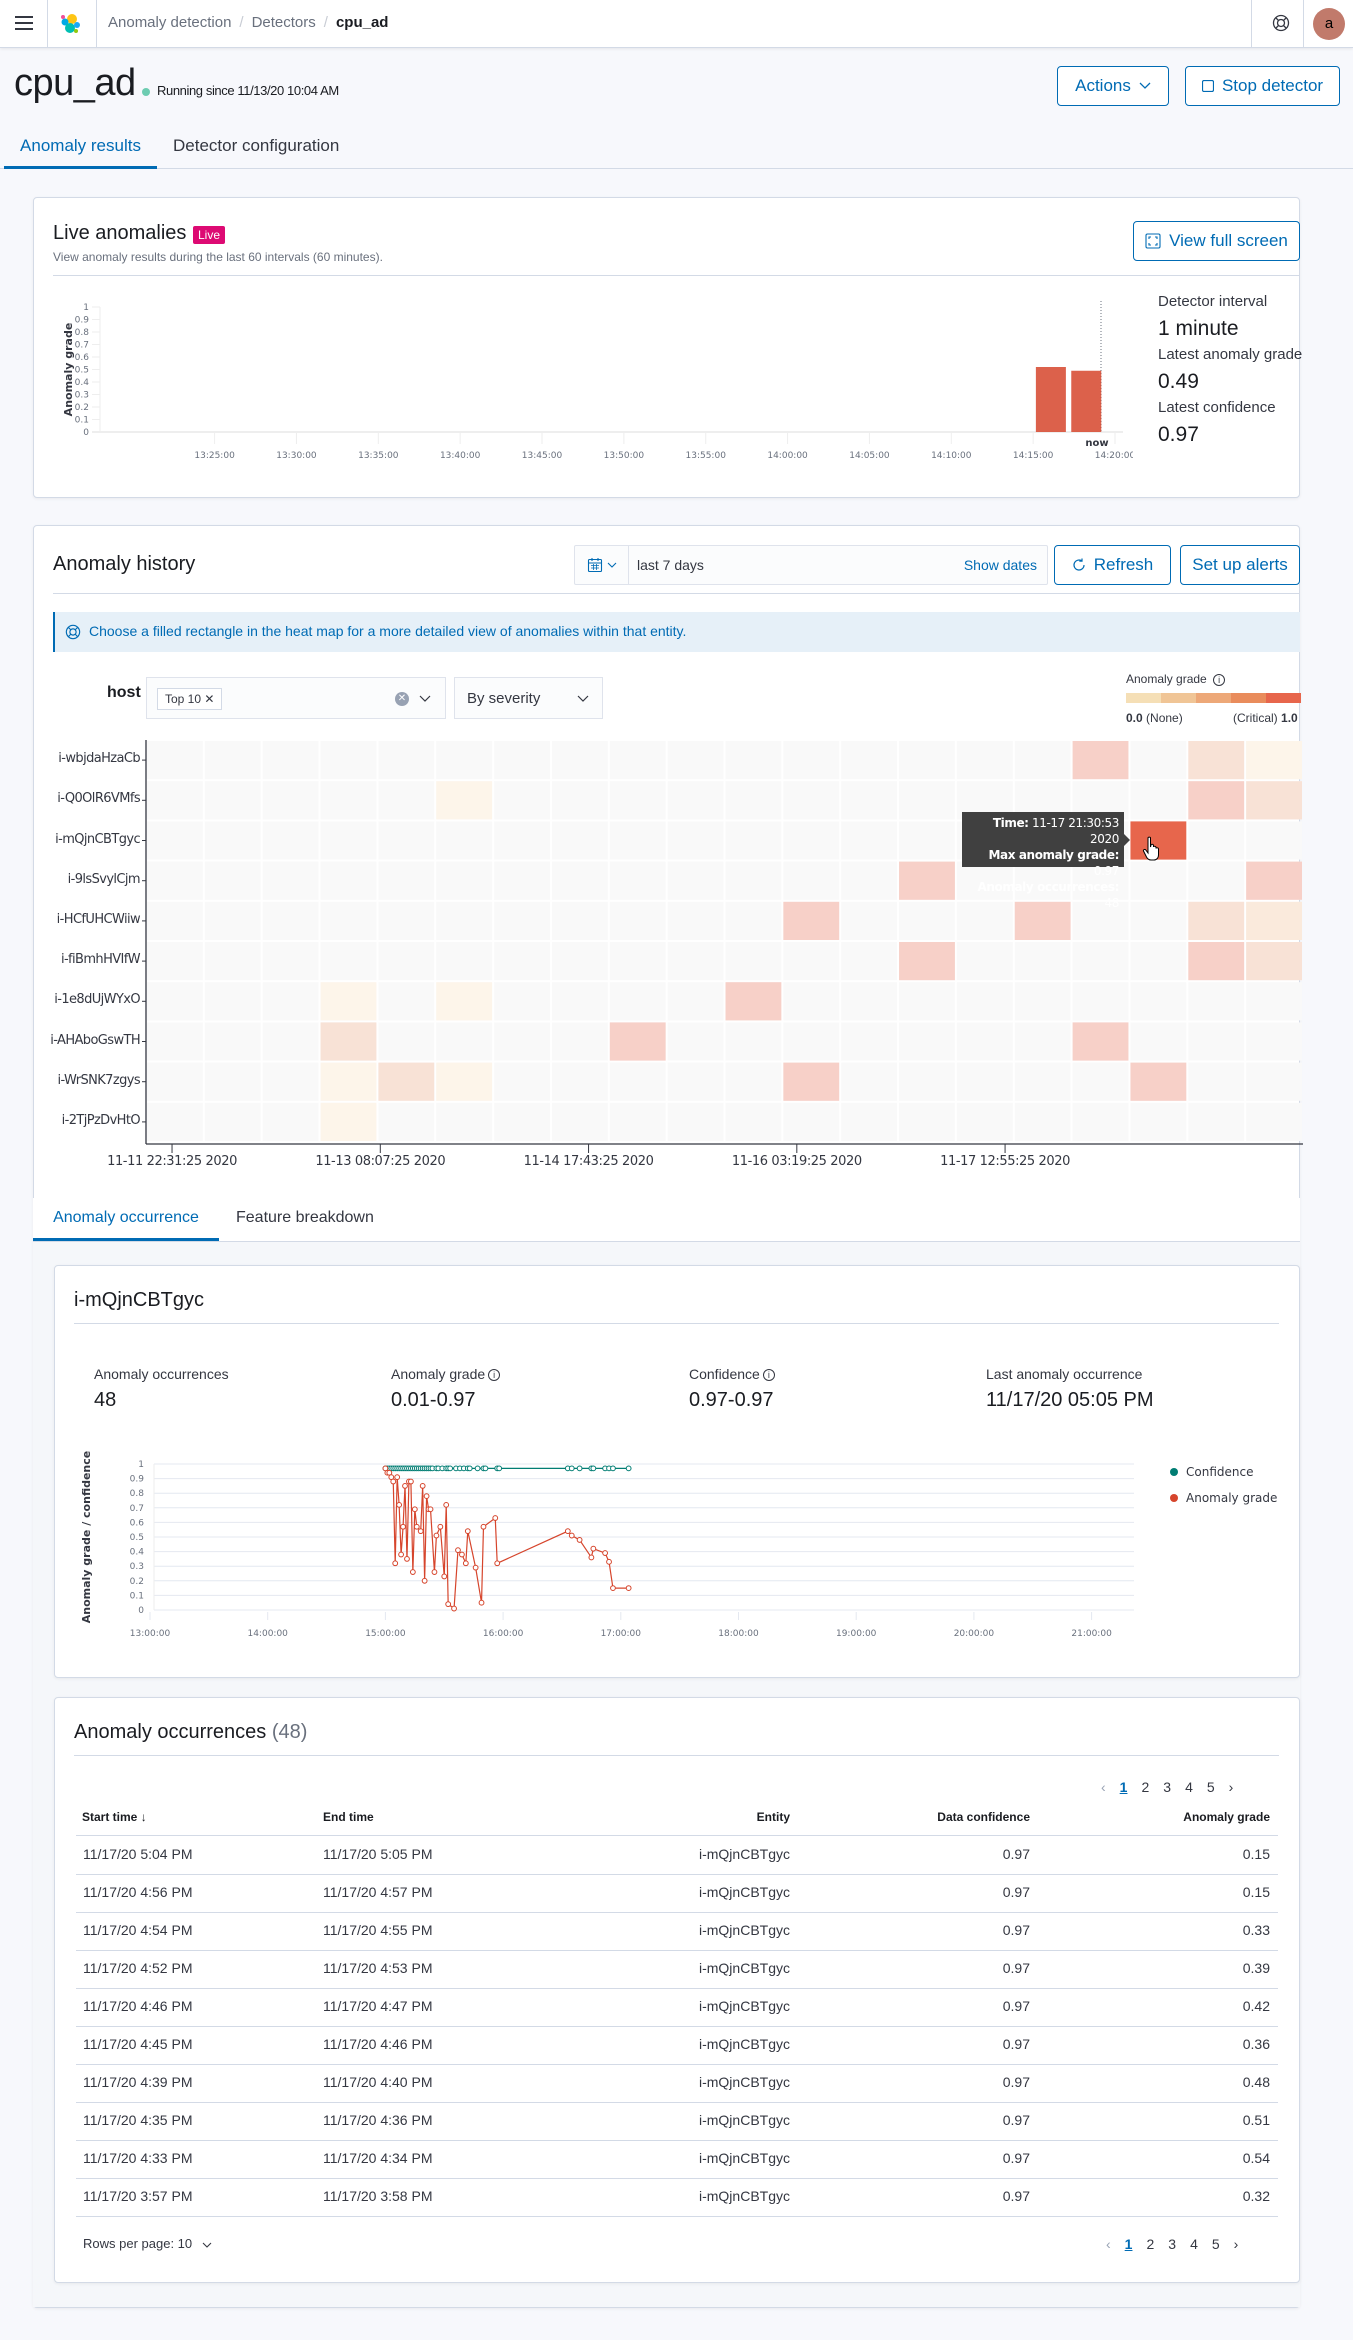  Describe the element at coordinates (677, 2178) in the screenshot. I see `divider` at that location.